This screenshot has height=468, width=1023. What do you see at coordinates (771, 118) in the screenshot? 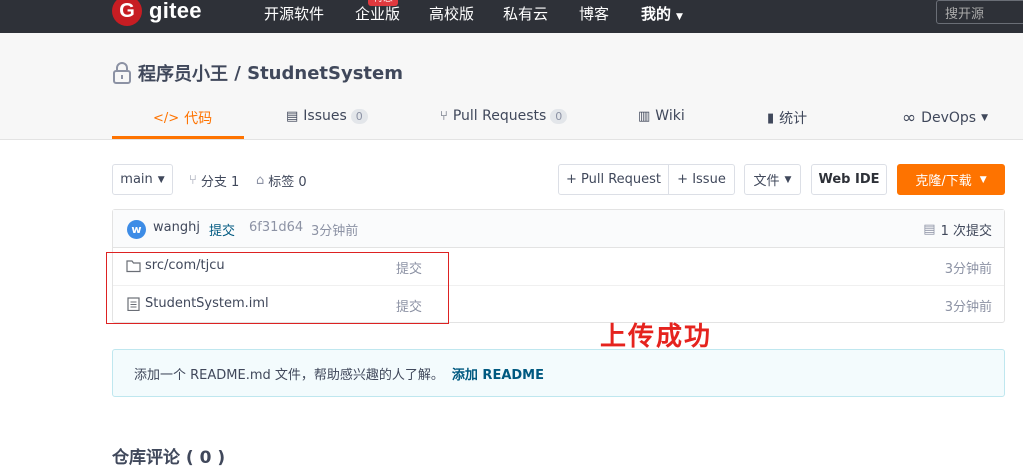
I see `bar-chart-icon: ▮` at bounding box center [771, 118].